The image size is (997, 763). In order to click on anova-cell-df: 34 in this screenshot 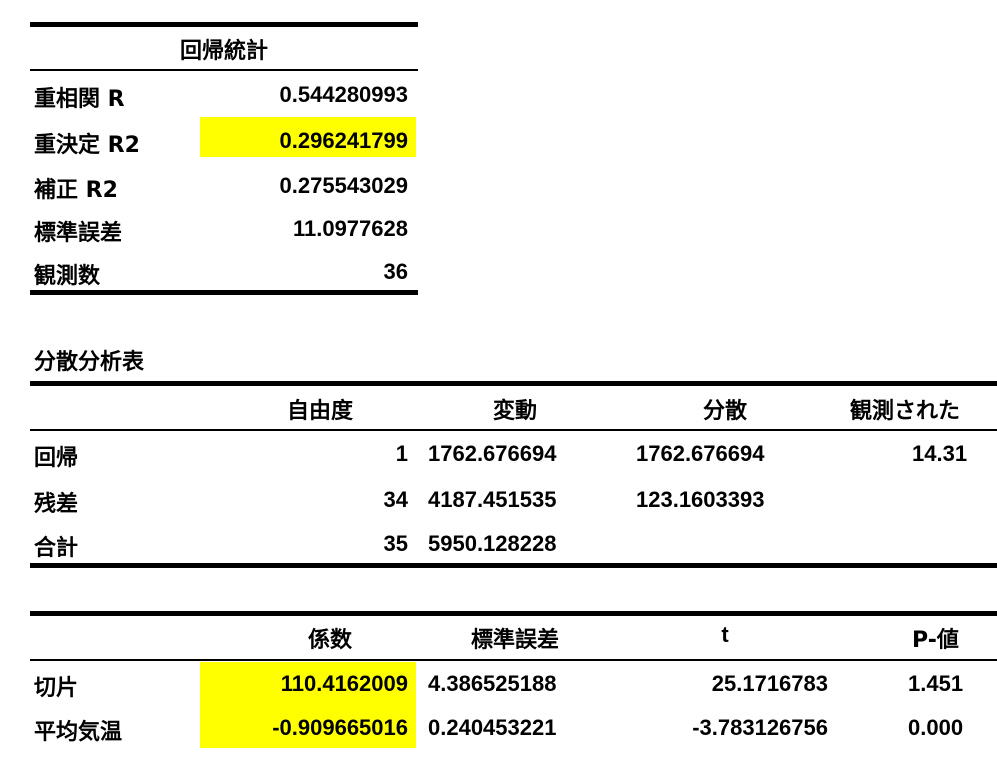, I will do `click(395, 499)`.